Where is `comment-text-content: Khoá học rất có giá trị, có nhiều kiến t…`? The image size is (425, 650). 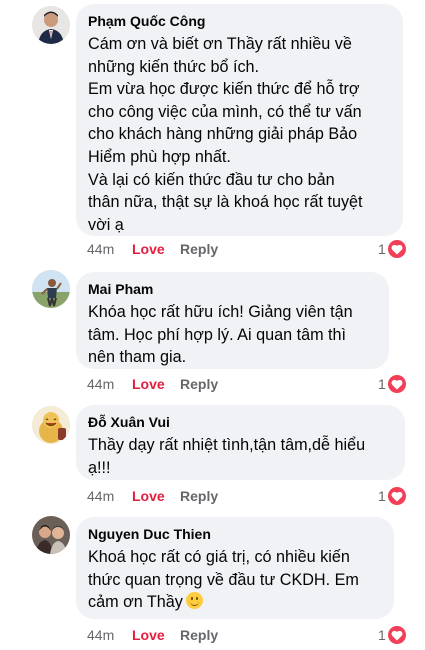 comment-text-content: Khoá học rất có giá trị, có nhiều kiến t… is located at coordinates (223, 580).